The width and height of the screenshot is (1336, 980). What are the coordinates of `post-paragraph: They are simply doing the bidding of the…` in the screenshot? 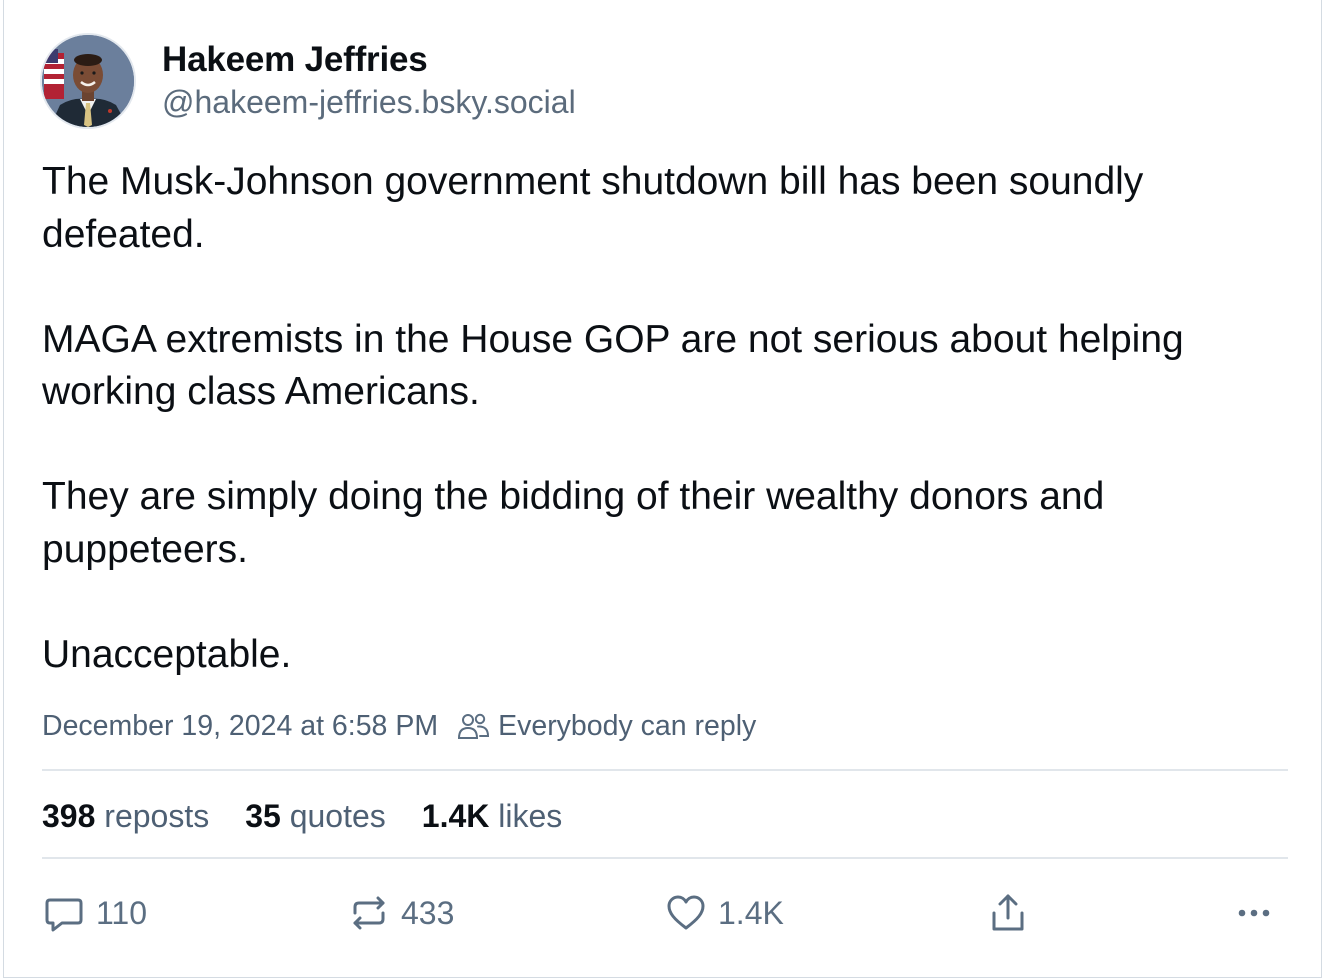 It's located at (573, 523).